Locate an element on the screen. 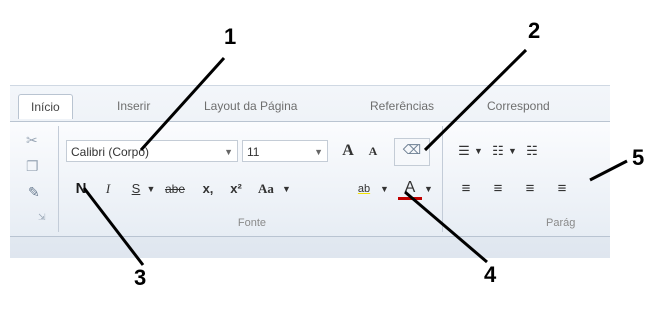  callout-number-1: 1 is located at coordinates (230, 36).